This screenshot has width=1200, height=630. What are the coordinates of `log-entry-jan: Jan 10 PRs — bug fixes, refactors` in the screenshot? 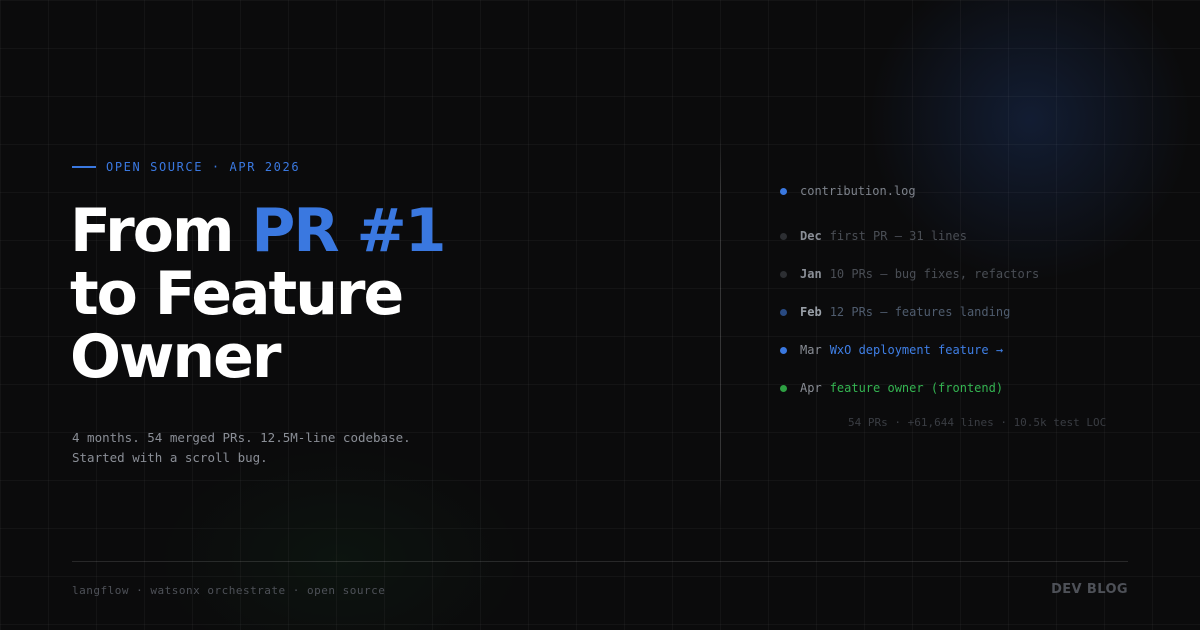 It's located at (909, 274).